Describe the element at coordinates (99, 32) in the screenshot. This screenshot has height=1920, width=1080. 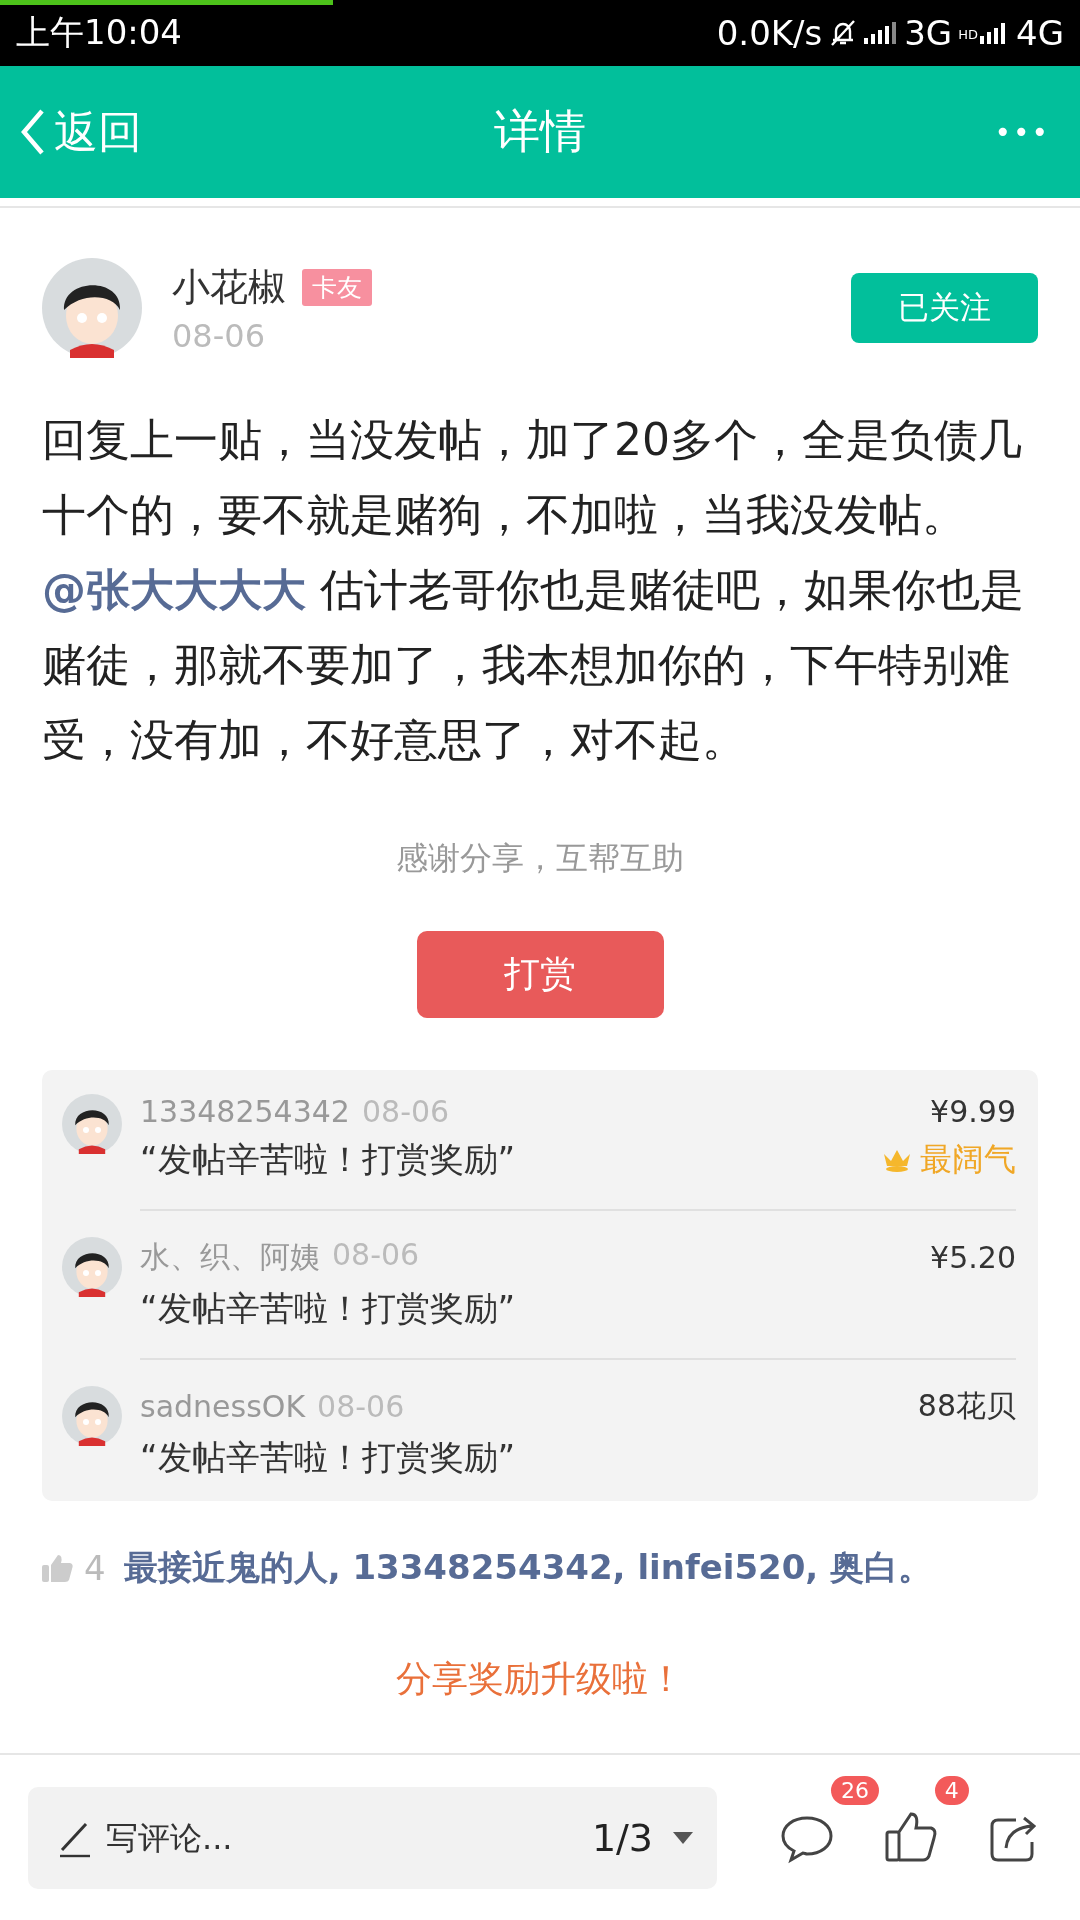
I see `status-time: 上午10:04` at that location.